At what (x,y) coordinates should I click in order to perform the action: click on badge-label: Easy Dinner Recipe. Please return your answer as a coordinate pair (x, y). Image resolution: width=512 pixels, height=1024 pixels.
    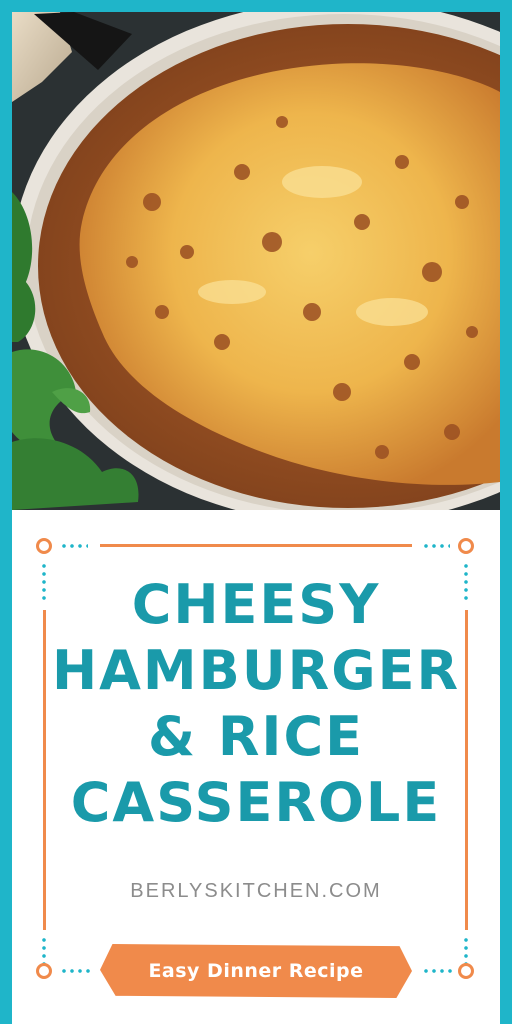
    Looking at the image, I should click on (256, 971).